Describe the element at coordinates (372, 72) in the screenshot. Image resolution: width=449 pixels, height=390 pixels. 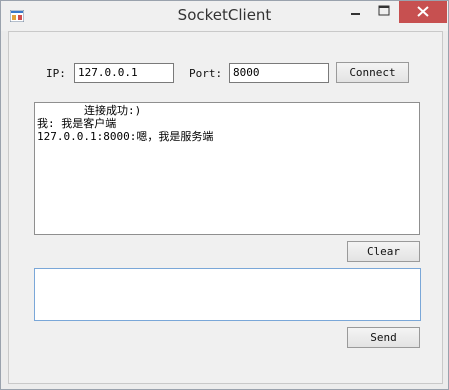
I see `connect-button: Connect` at that location.